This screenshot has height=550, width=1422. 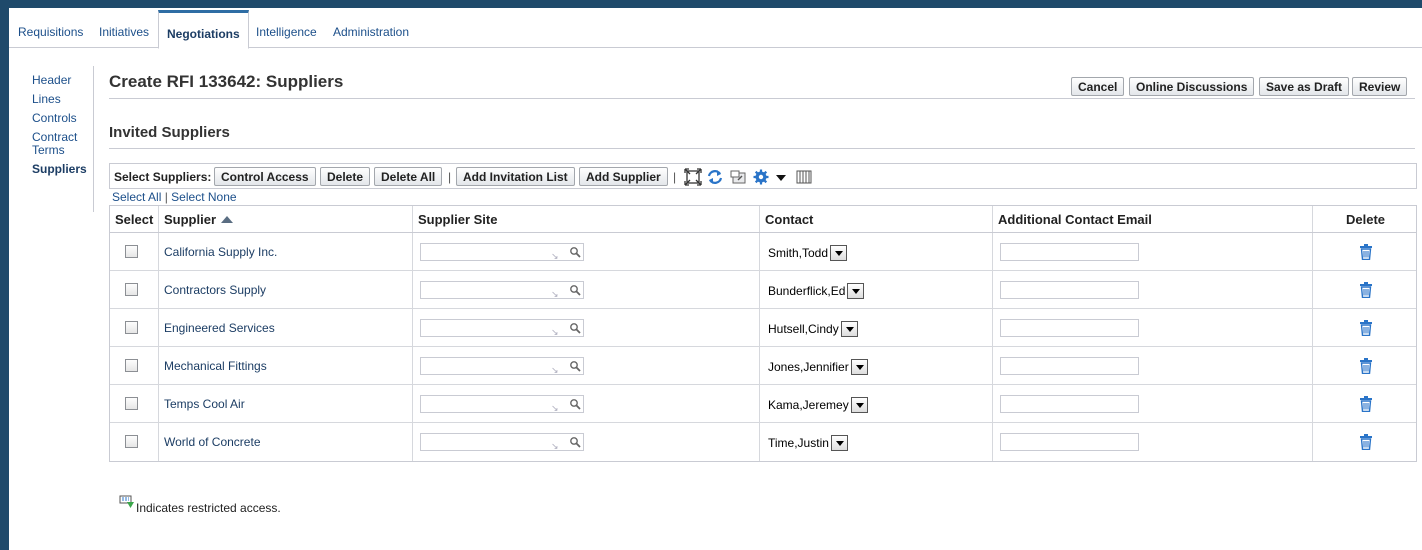 What do you see at coordinates (215, 290) in the screenshot?
I see `supplier-link: Contractors Supply` at bounding box center [215, 290].